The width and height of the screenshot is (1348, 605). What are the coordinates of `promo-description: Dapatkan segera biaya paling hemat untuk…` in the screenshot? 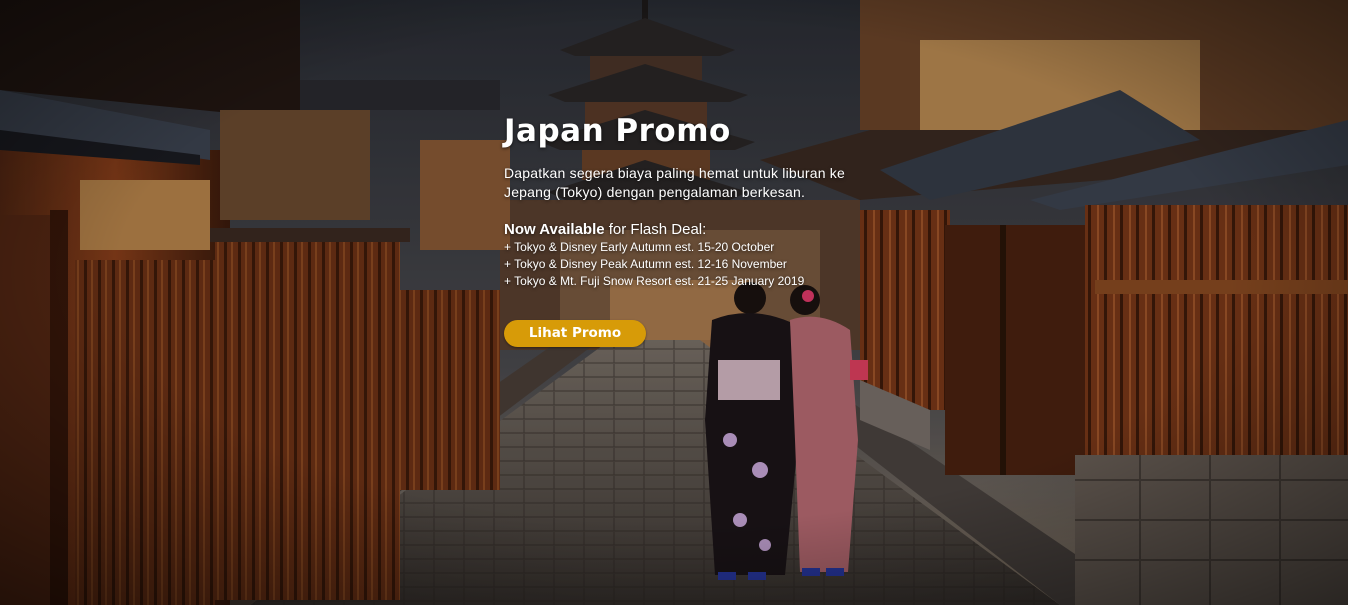 It's located at (674, 182).